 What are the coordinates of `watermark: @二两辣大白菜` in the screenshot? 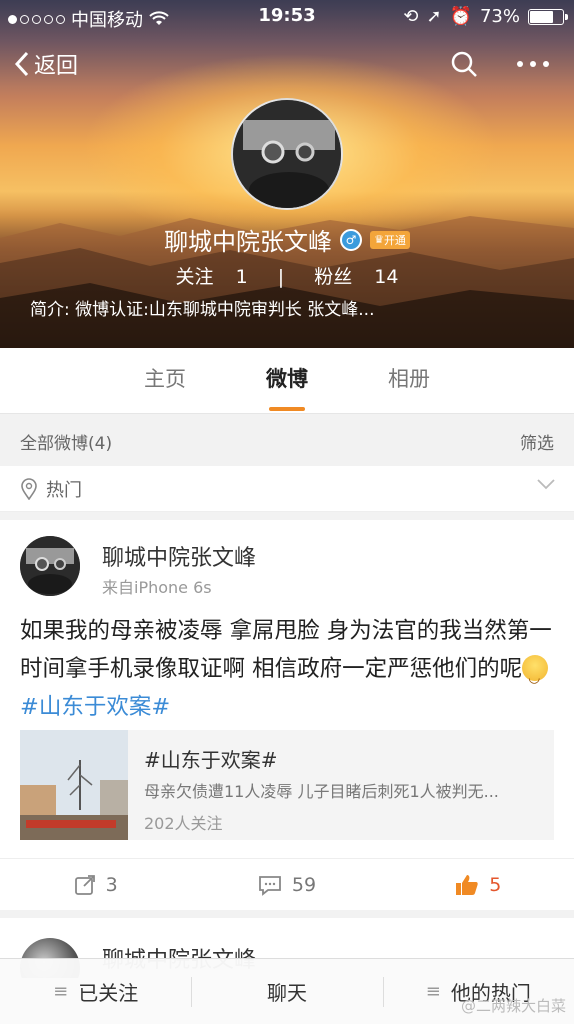 It's located at (513, 1006).